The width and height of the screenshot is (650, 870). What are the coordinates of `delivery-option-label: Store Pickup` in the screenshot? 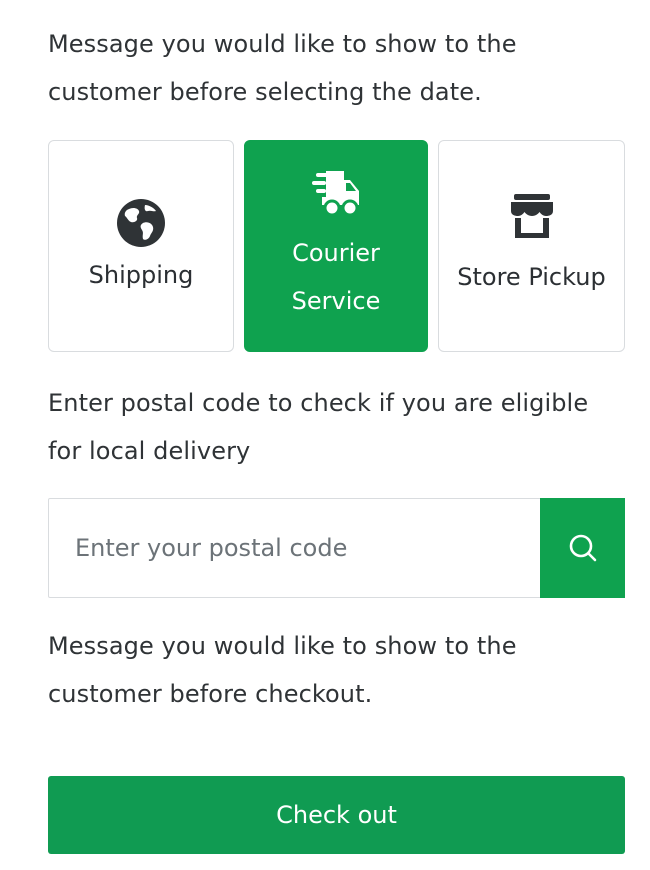 It's located at (531, 277).